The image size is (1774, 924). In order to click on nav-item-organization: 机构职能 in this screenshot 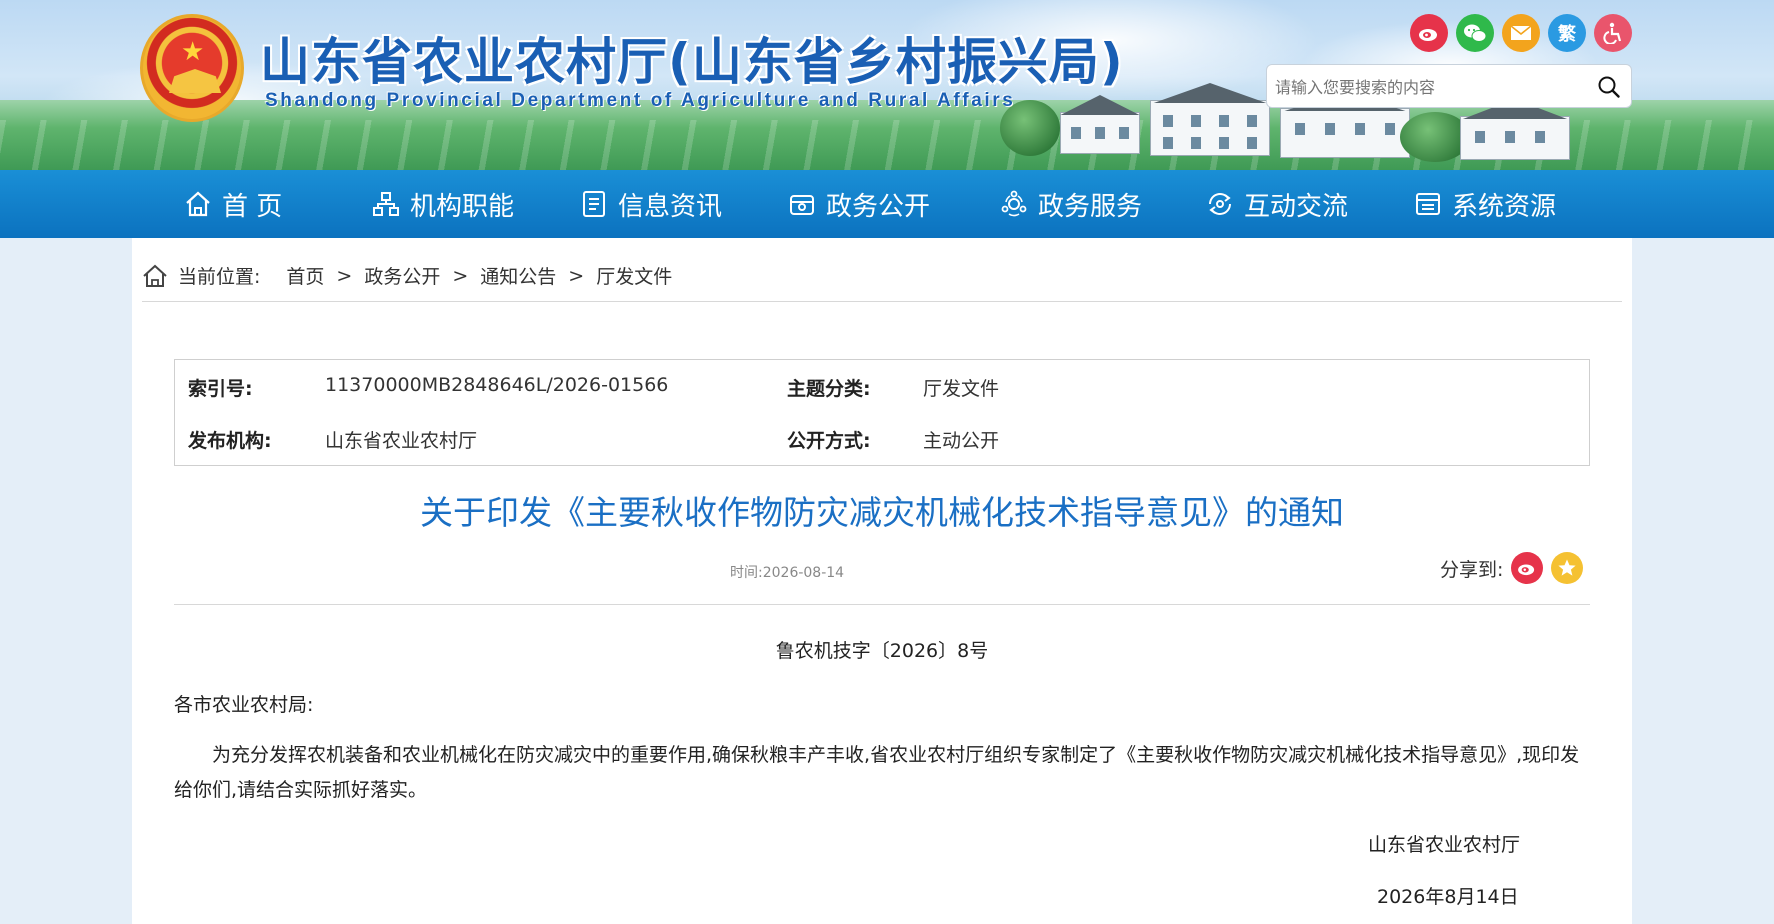, I will do `click(443, 204)`.